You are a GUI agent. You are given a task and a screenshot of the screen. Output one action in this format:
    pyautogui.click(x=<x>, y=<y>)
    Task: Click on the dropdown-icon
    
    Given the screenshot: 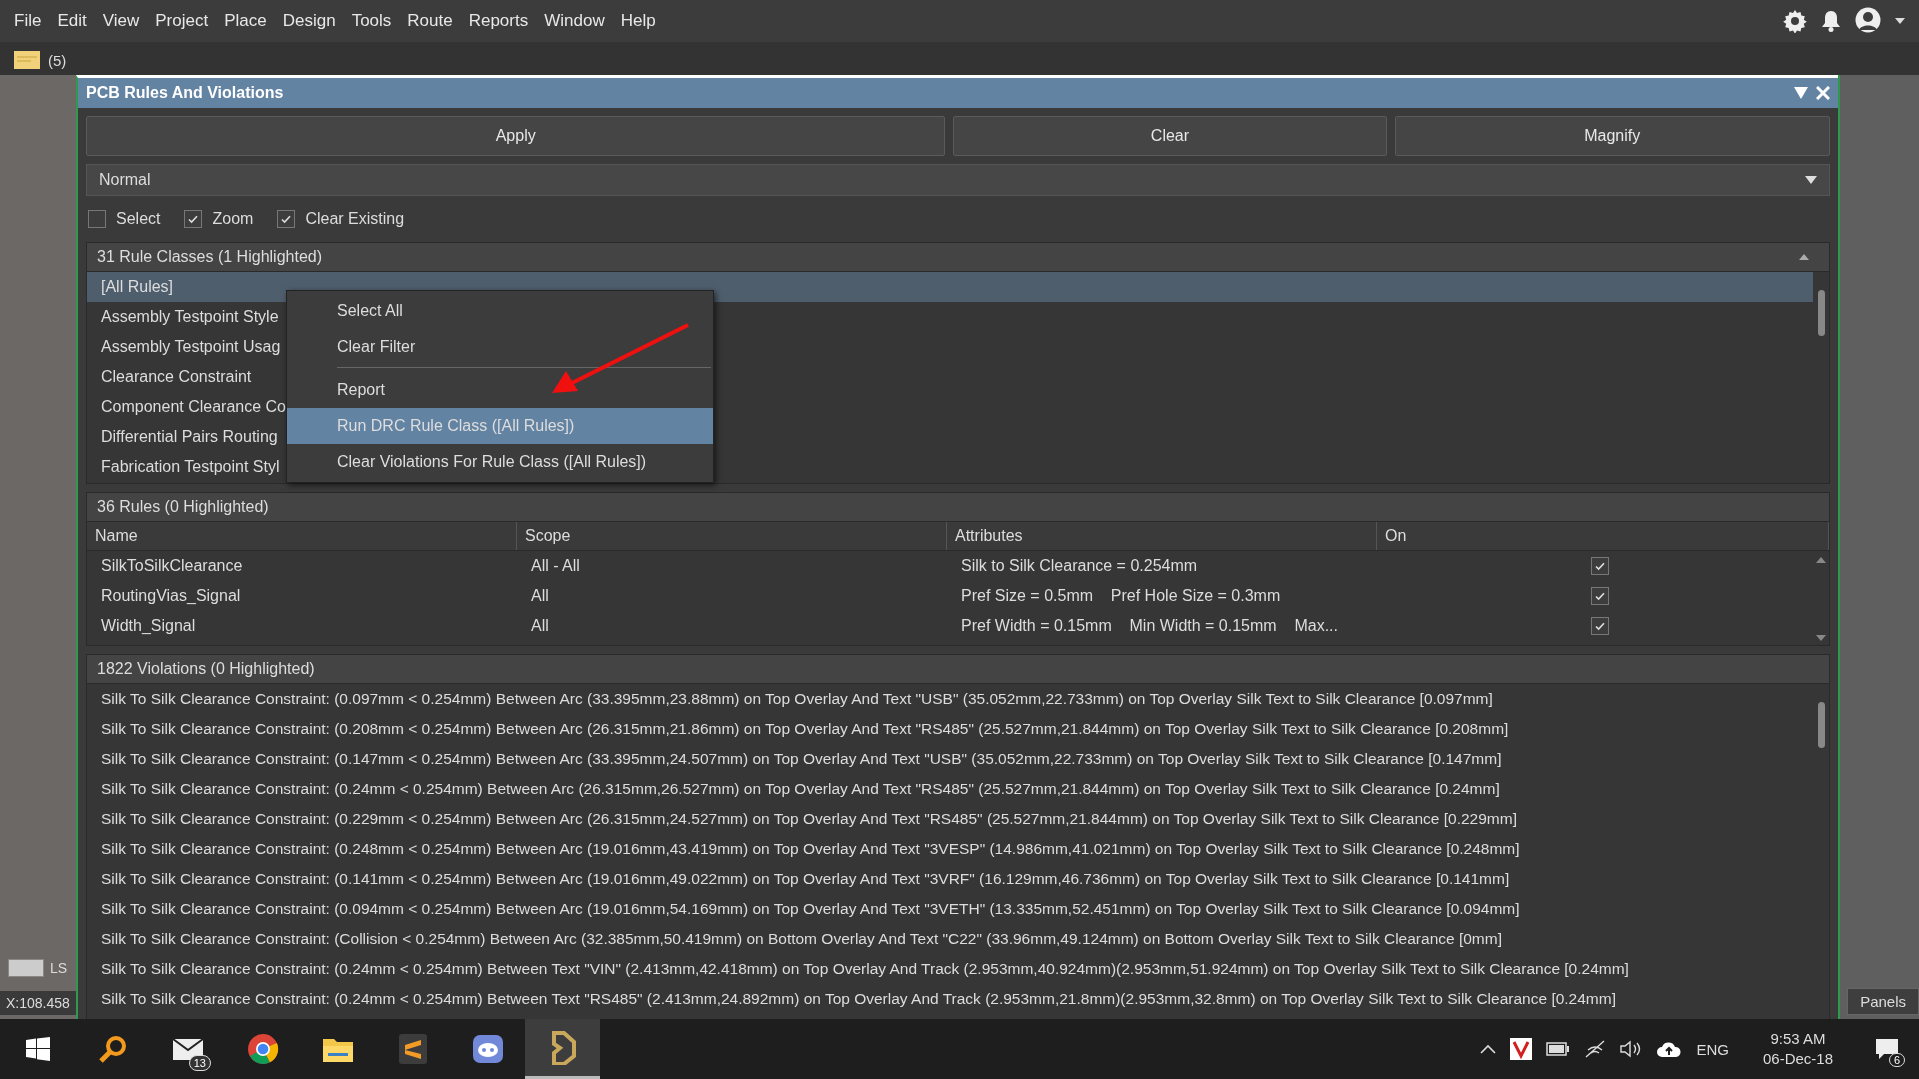 What is the action you would take?
    pyautogui.click(x=1801, y=93)
    